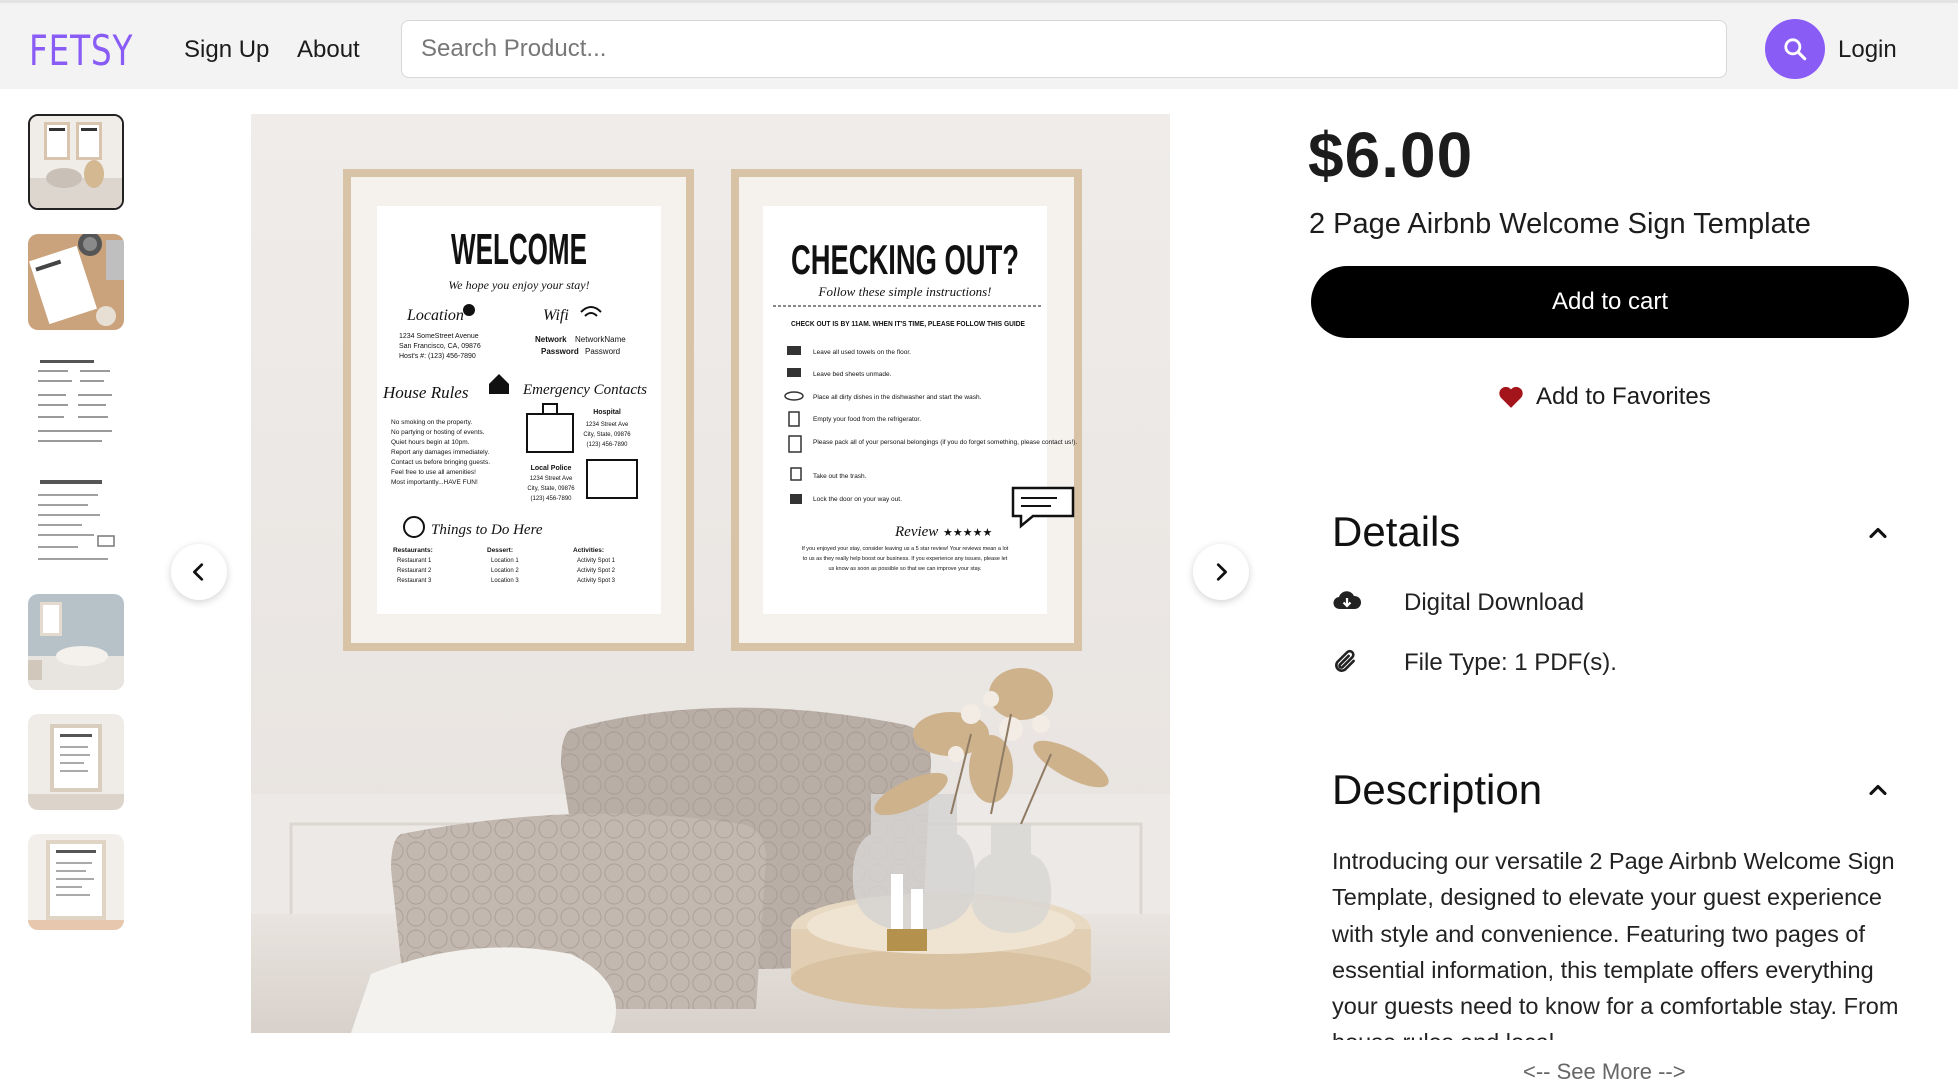  I want to click on search-icon, so click(1795, 49).